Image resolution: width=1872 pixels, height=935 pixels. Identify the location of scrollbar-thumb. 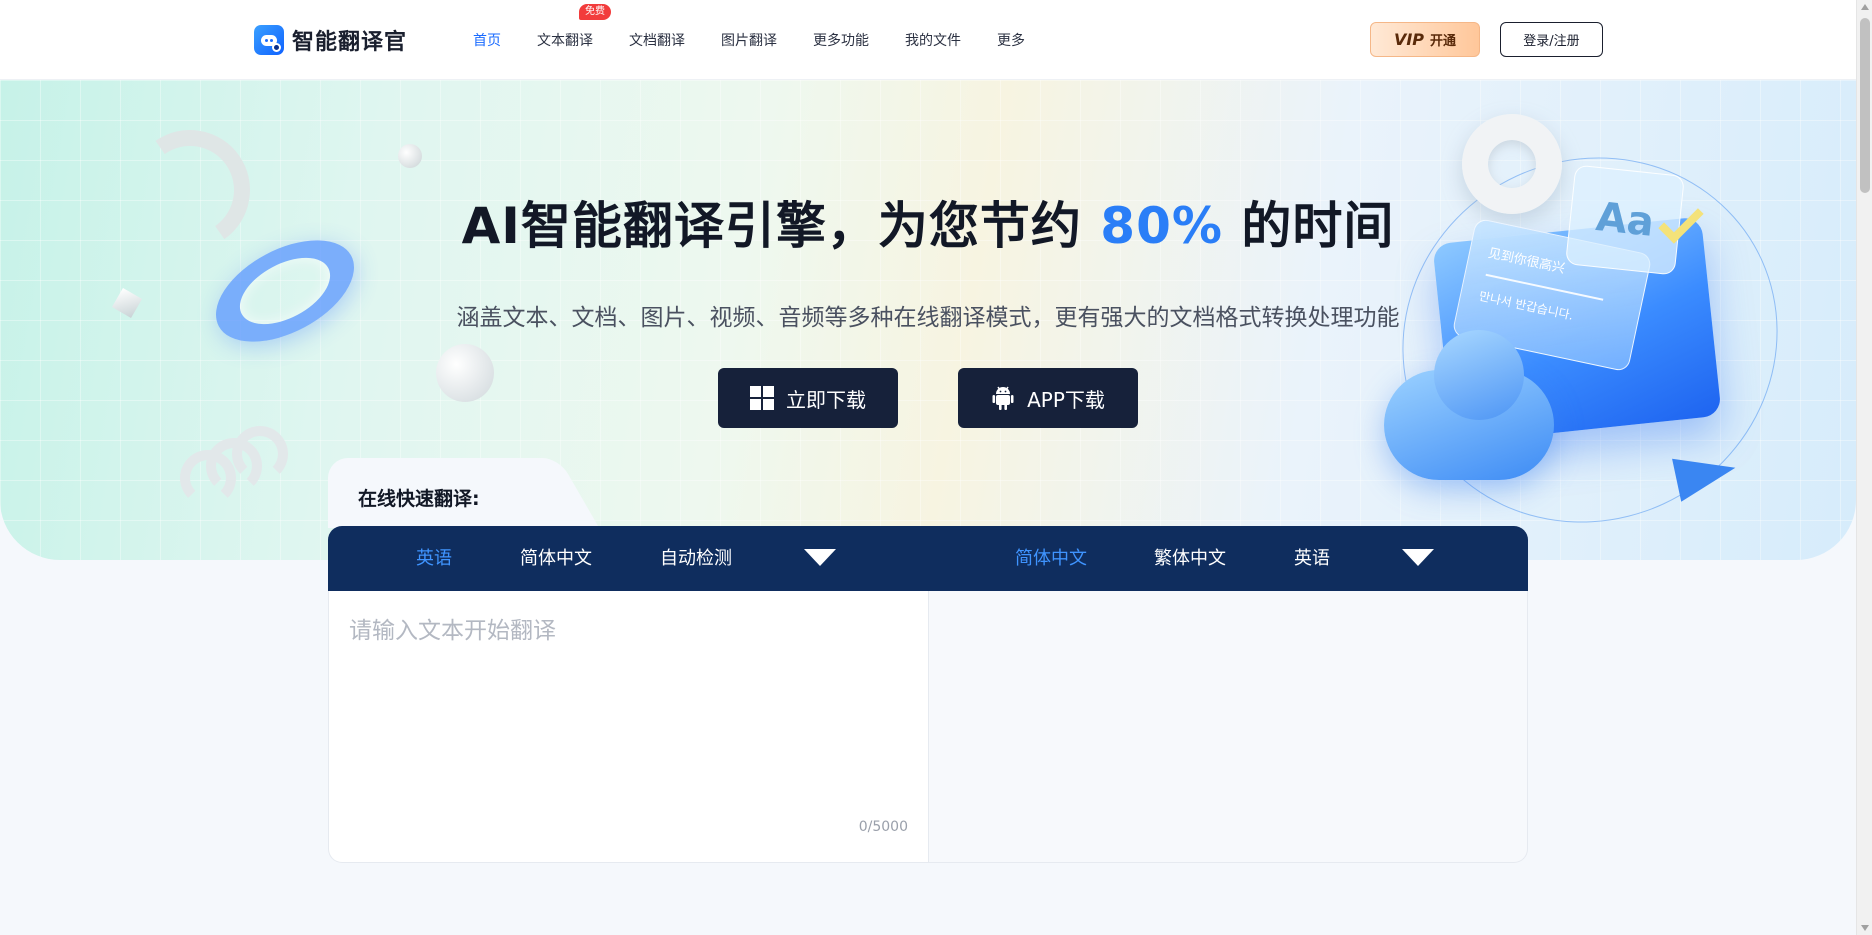
(1865, 105).